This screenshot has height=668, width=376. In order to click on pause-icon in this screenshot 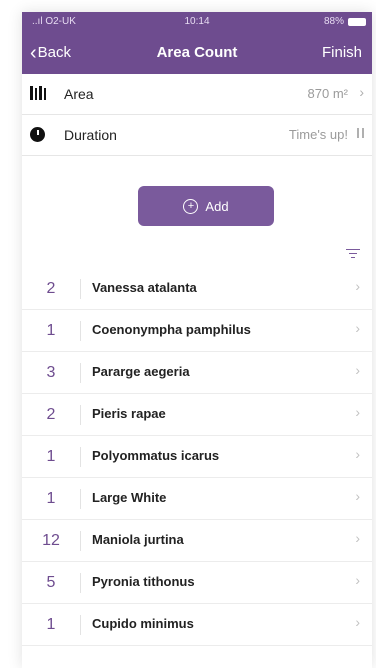, I will do `click(360, 133)`.